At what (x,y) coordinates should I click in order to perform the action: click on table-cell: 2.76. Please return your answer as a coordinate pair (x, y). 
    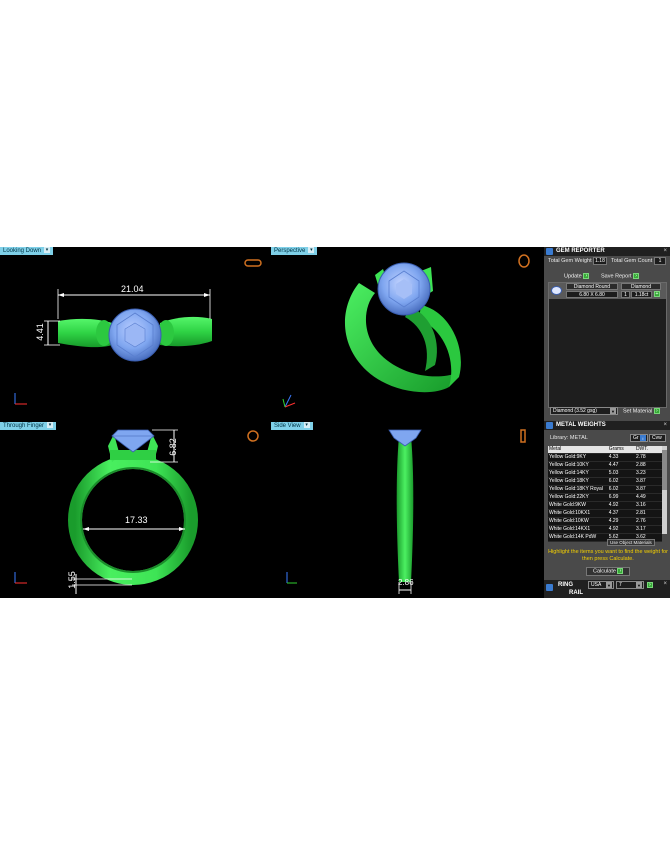
    Looking at the image, I should click on (648, 521).